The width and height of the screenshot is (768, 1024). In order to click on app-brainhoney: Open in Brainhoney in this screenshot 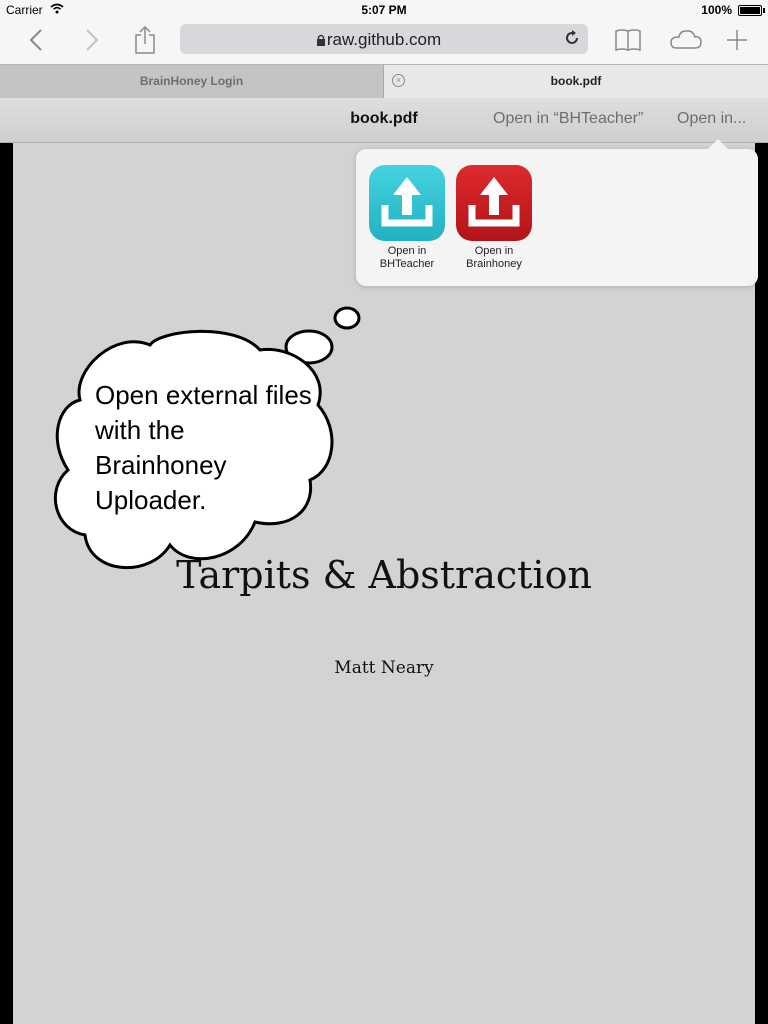, I will do `click(494, 218)`.